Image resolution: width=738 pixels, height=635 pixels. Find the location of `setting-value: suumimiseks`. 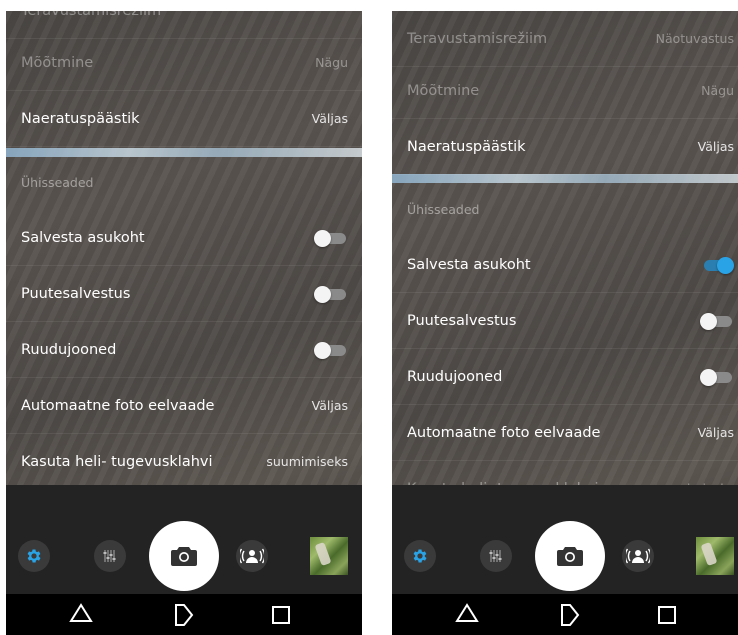

setting-value: suumimiseks is located at coordinates (307, 461).